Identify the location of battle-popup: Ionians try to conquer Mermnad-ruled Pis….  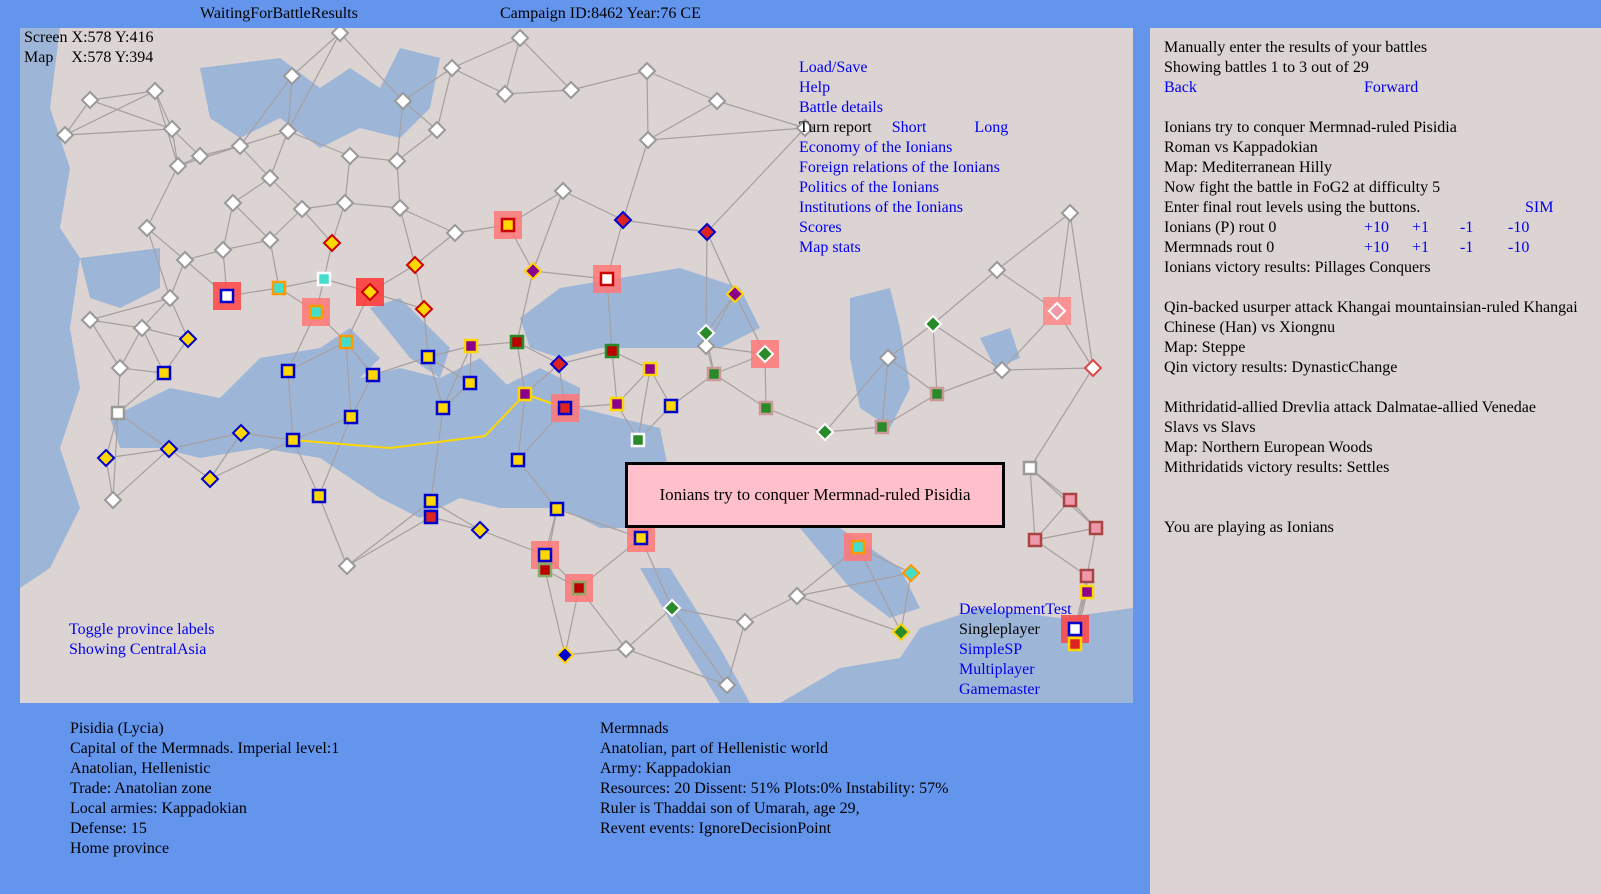
(815, 495).